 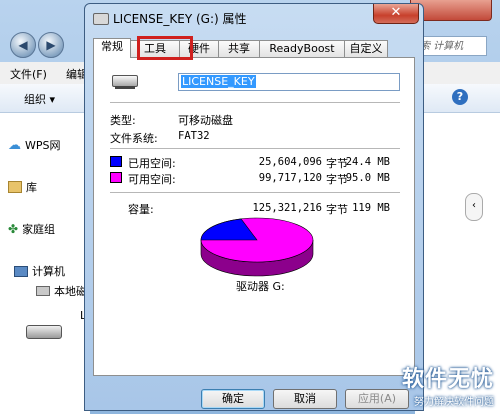 I want to click on used-space-unit: 字节, so click(x=337, y=163).